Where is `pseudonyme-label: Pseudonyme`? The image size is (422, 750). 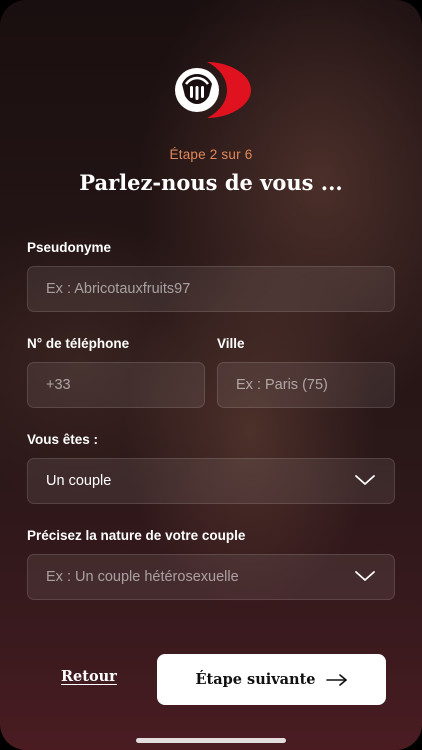 pseudonyme-label: Pseudonyme is located at coordinates (69, 247).